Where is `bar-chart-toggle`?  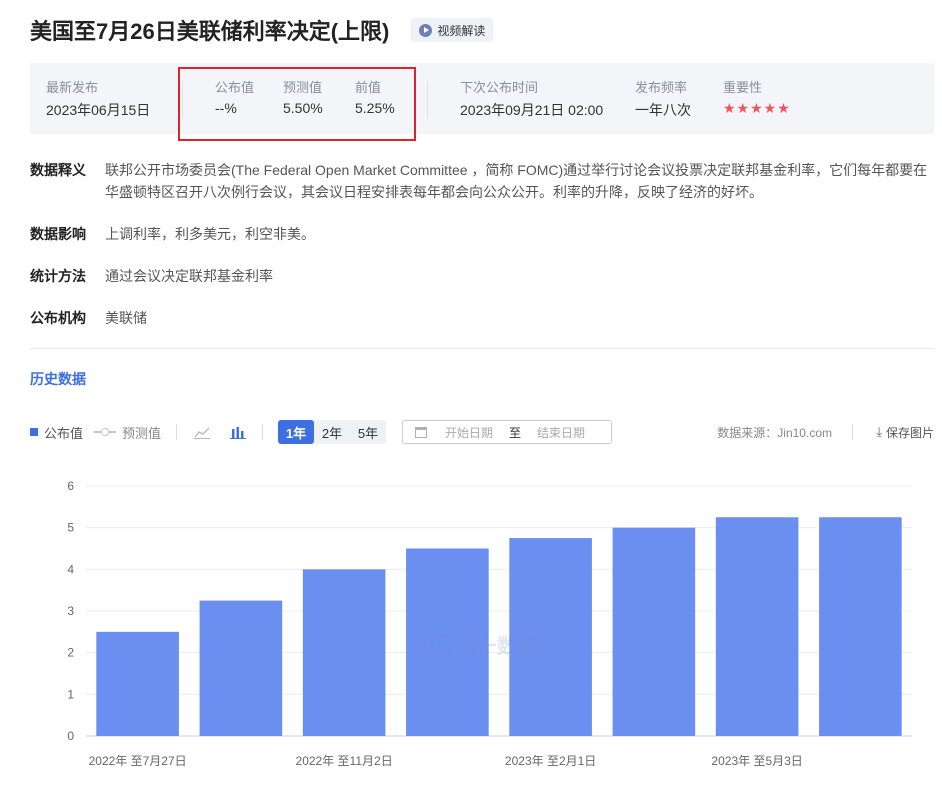 bar-chart-toggle is located at coordinates (238, 432).